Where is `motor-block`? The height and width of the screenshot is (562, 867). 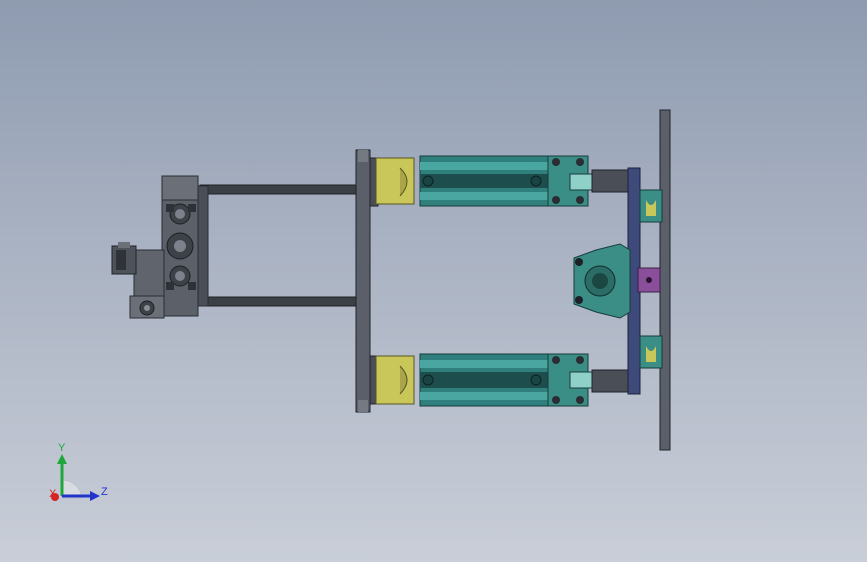 motor-block is located at coordinates (160, 247).